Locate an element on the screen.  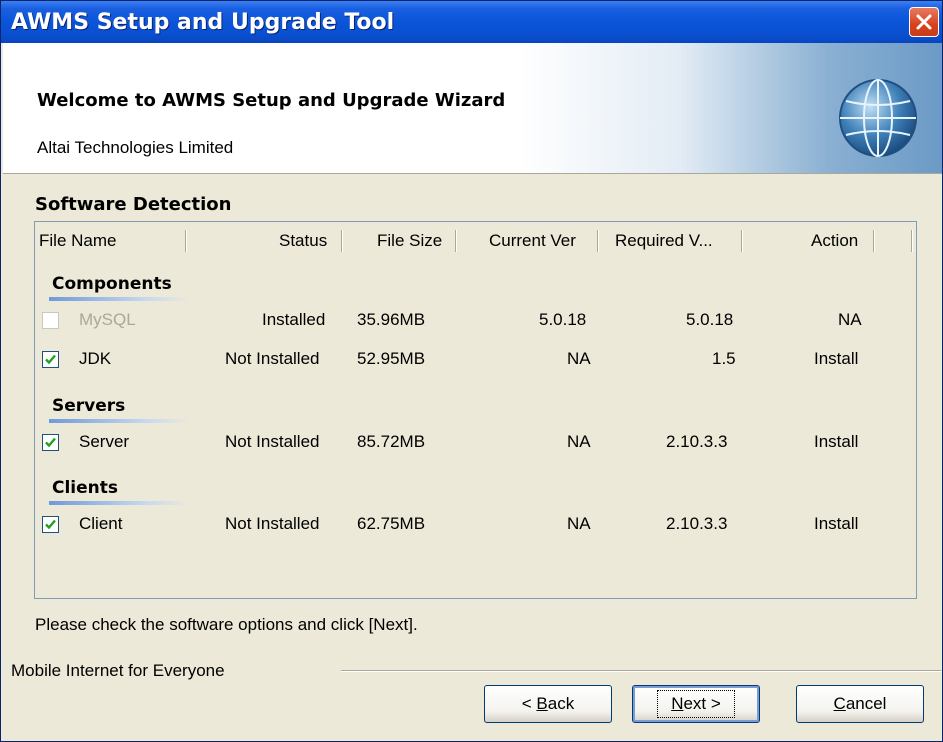
column-status: Status is located at coordinates (303, 241).